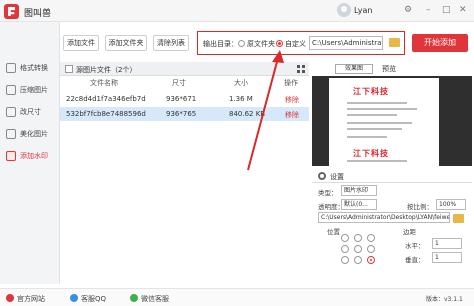 The width and height of the screenshot is (474, 306). I want to click on website-link: 官方网站, so click(31, 299).